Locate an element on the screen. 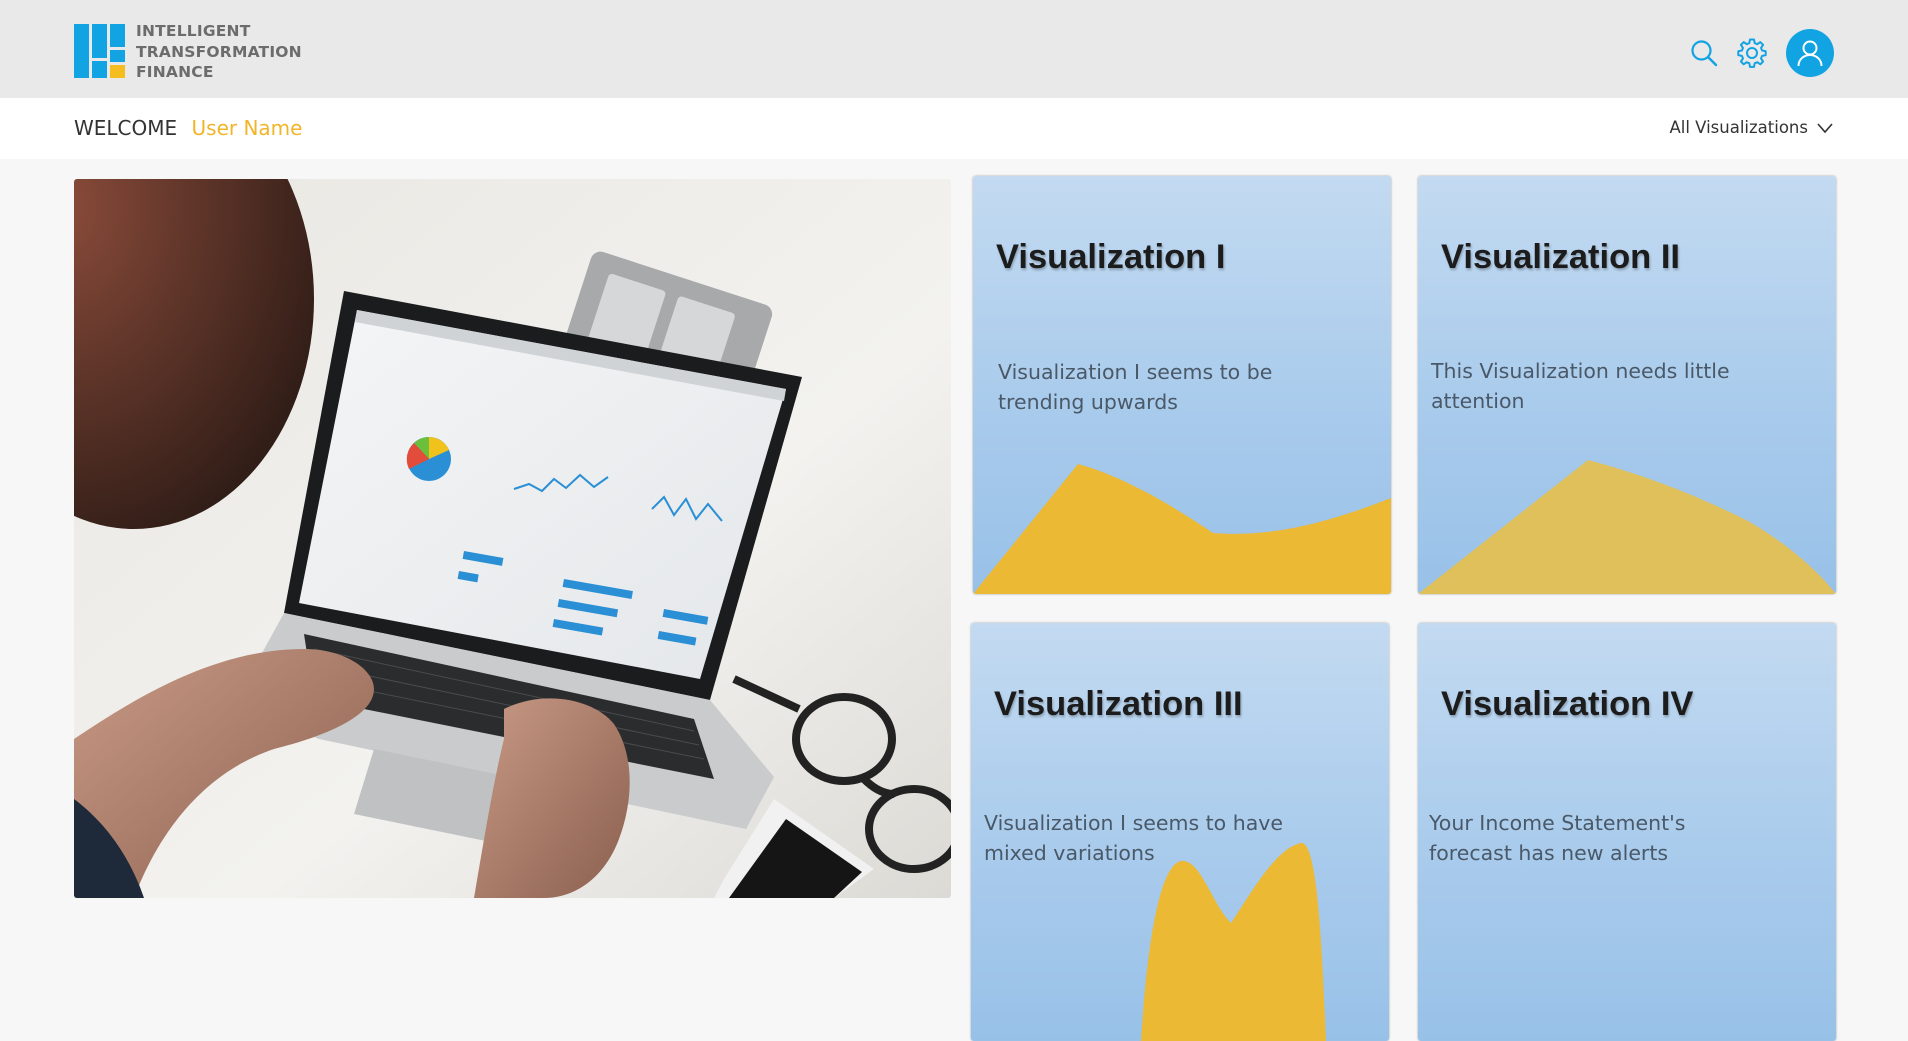  search-button is located at coordinates (1704, 53).